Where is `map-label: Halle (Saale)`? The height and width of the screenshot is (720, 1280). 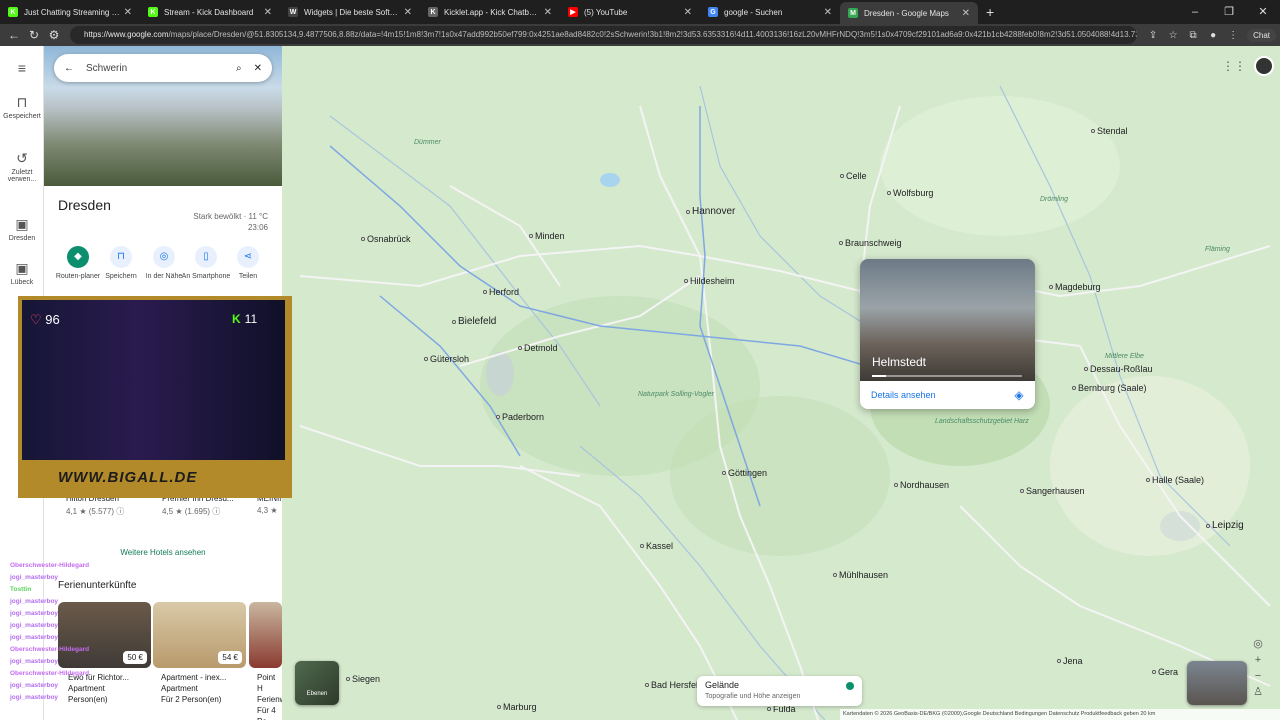
map-label: Halle (Saale) is located at coordinates (1178, 480).